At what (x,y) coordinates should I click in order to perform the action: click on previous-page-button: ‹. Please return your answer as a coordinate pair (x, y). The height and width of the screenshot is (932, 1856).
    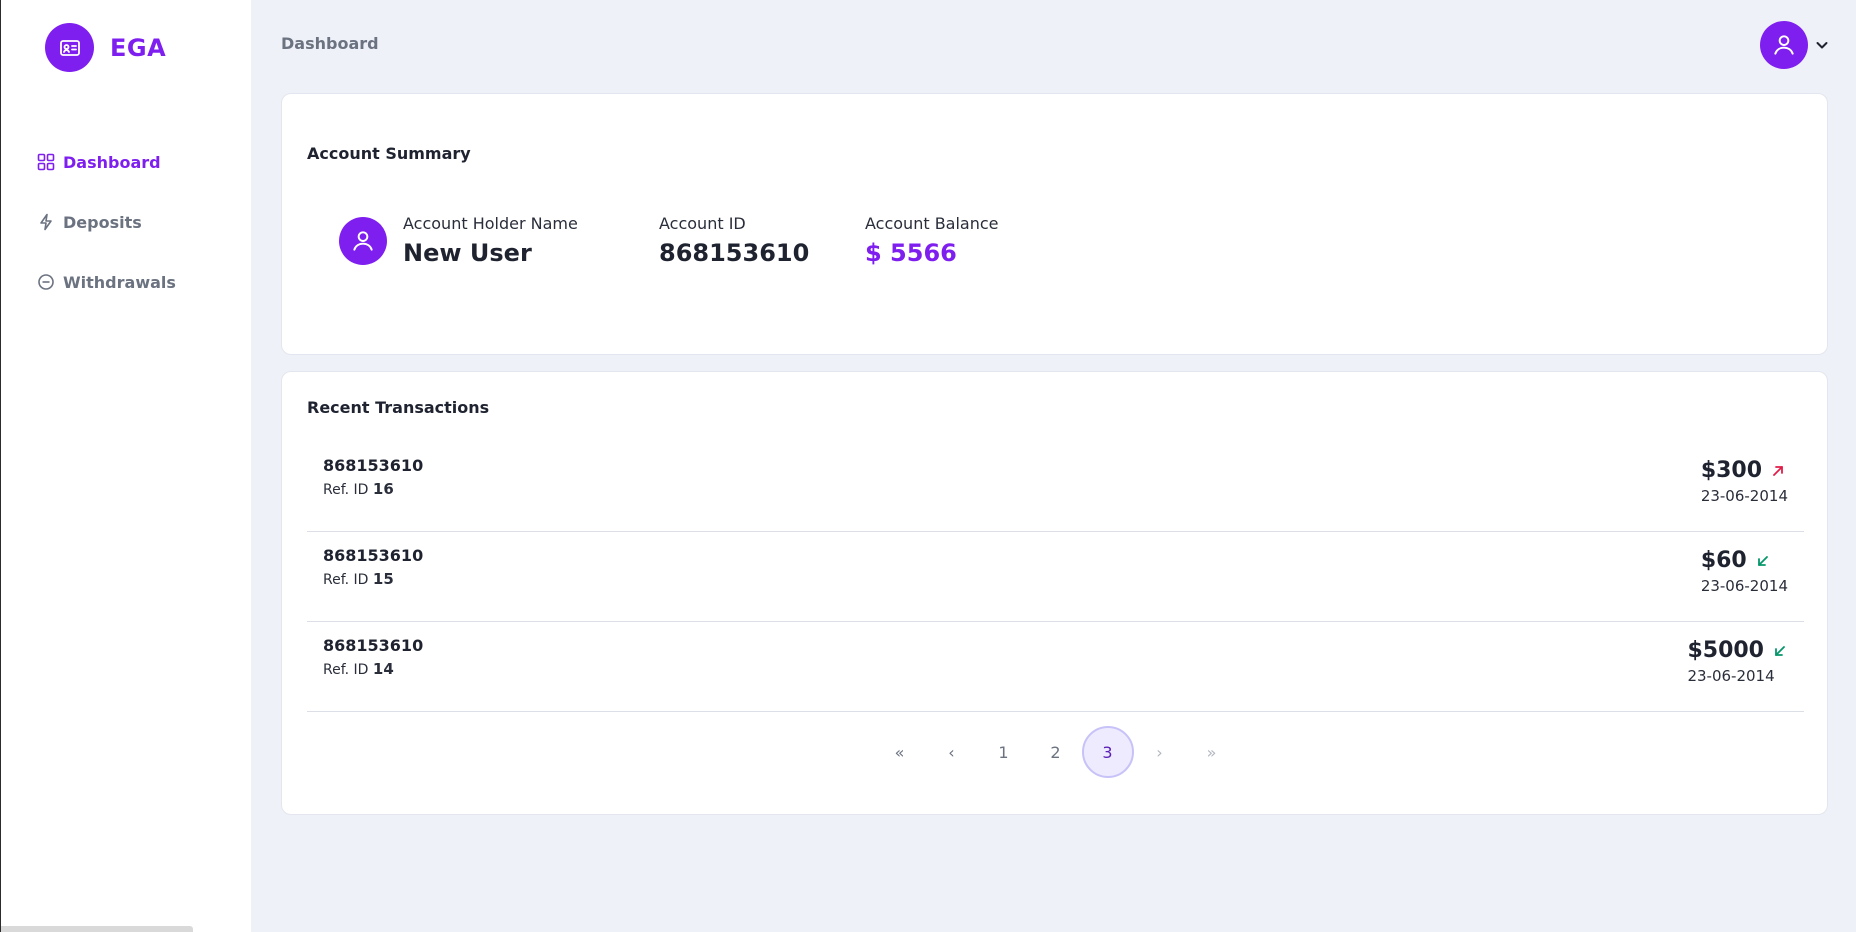
    Looking at the image, I should click on (952, 752).